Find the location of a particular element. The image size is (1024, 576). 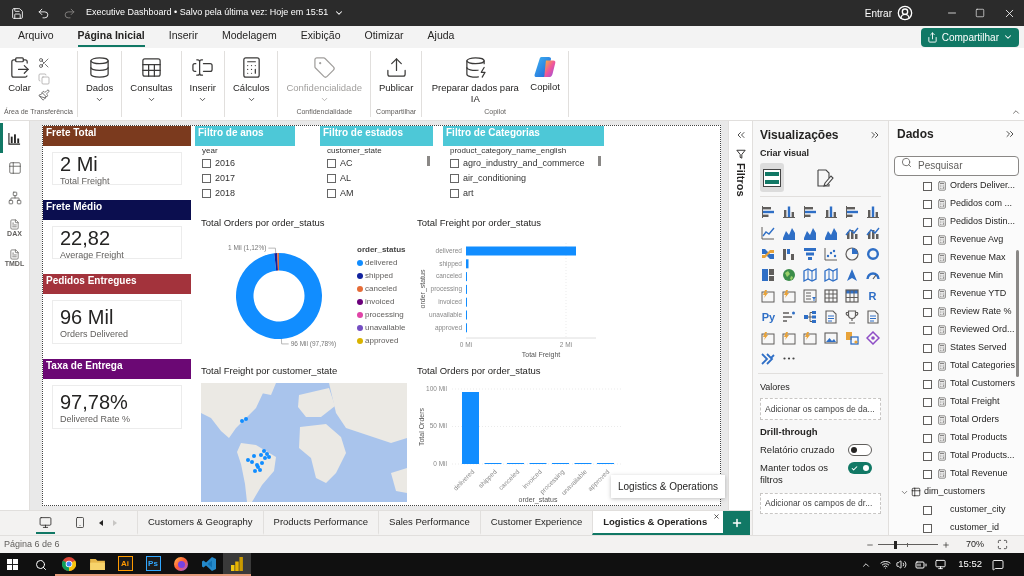

taskbar-app-button: Ps is located at coordinates (153, 564).